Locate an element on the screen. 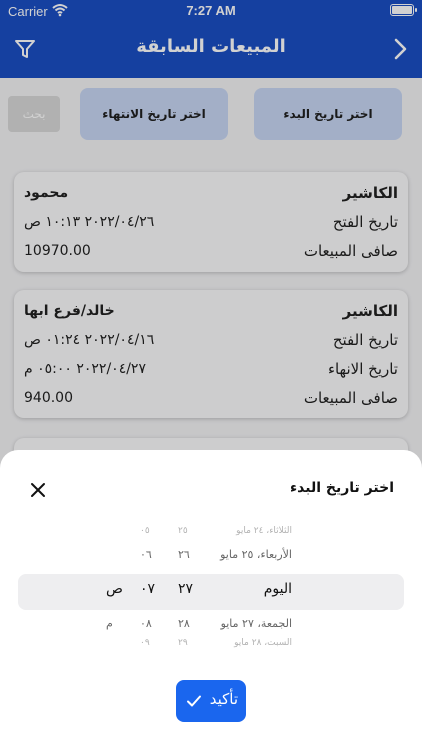 The height and width of the screenshot is (750, 422). picker-ampm: م is located at coordinates (109, 623).